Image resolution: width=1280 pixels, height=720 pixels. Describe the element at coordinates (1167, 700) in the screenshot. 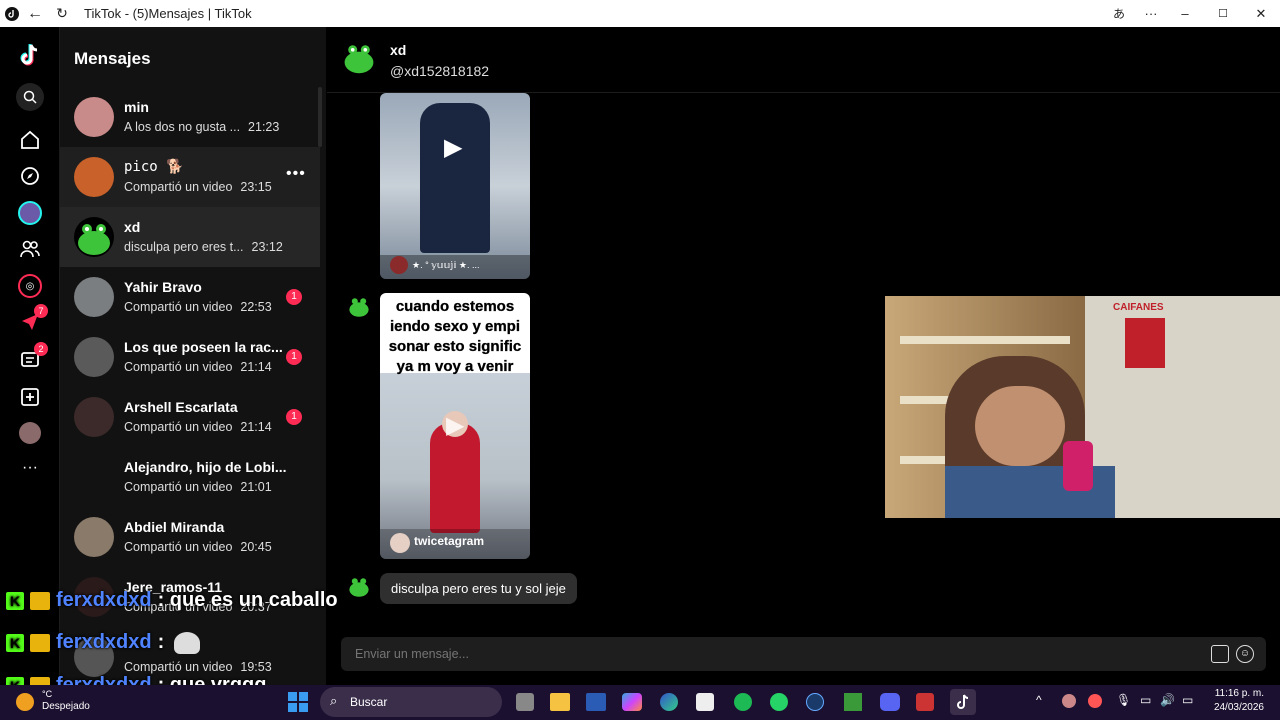

I see `volume-icon: 🔊` at that location.